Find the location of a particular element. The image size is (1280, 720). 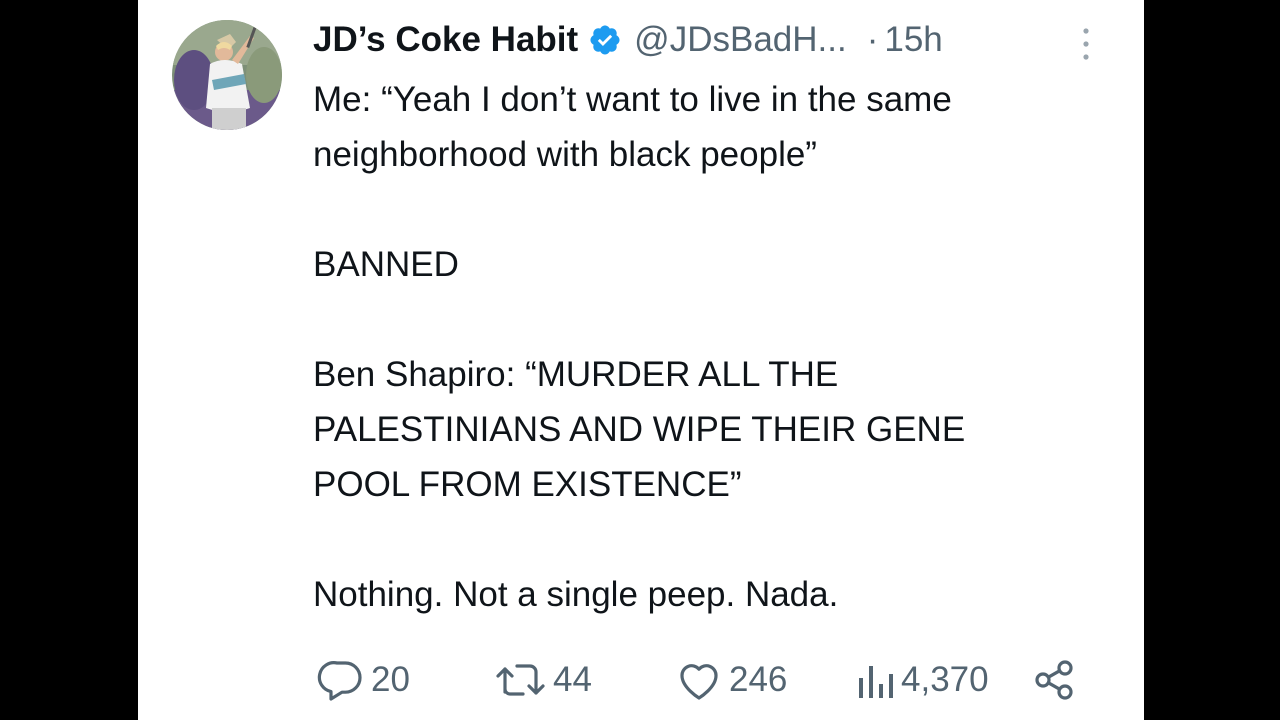

retweet-button: 44 is located at coordinates (542, 680).